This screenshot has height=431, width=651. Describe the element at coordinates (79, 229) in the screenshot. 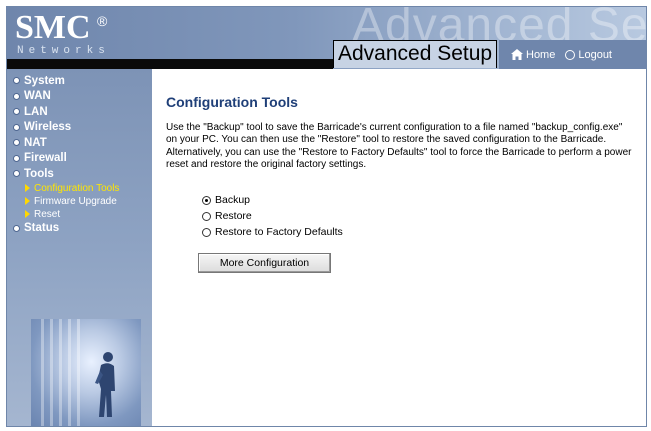

I see `sidebar-item-status: Status` at that location.